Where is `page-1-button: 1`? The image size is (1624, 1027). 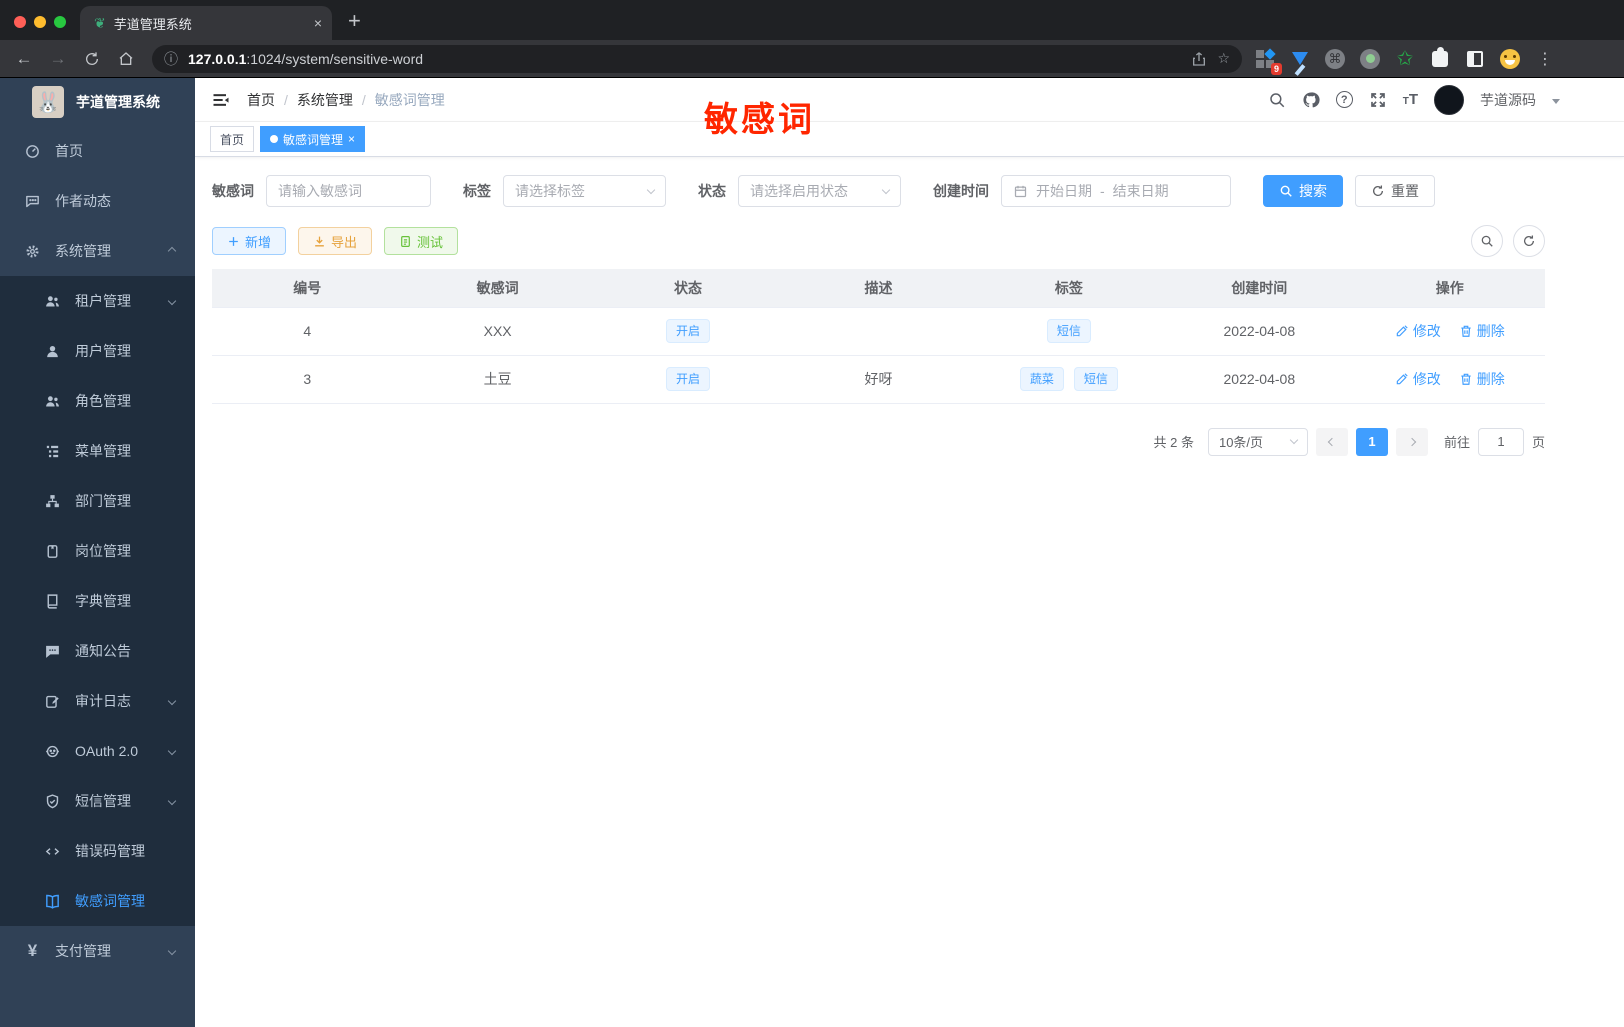 page-1-button: 1 is located at coordinates (1371, 441).